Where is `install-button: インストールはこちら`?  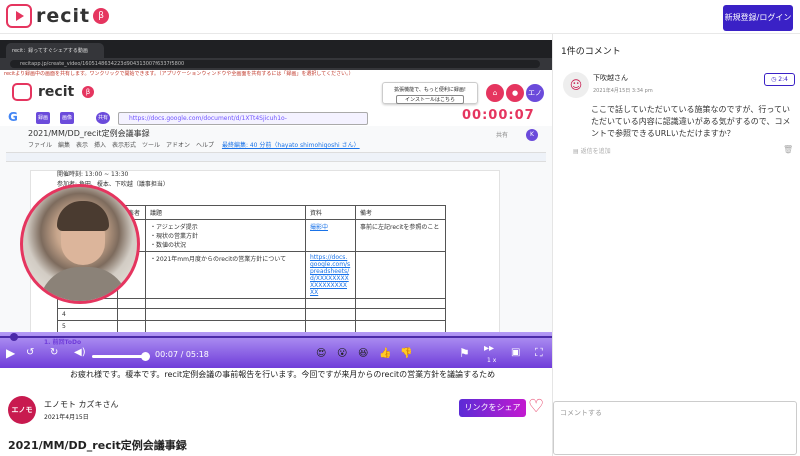
install-button: インストールはこちら is located at coordinates (430, 99).